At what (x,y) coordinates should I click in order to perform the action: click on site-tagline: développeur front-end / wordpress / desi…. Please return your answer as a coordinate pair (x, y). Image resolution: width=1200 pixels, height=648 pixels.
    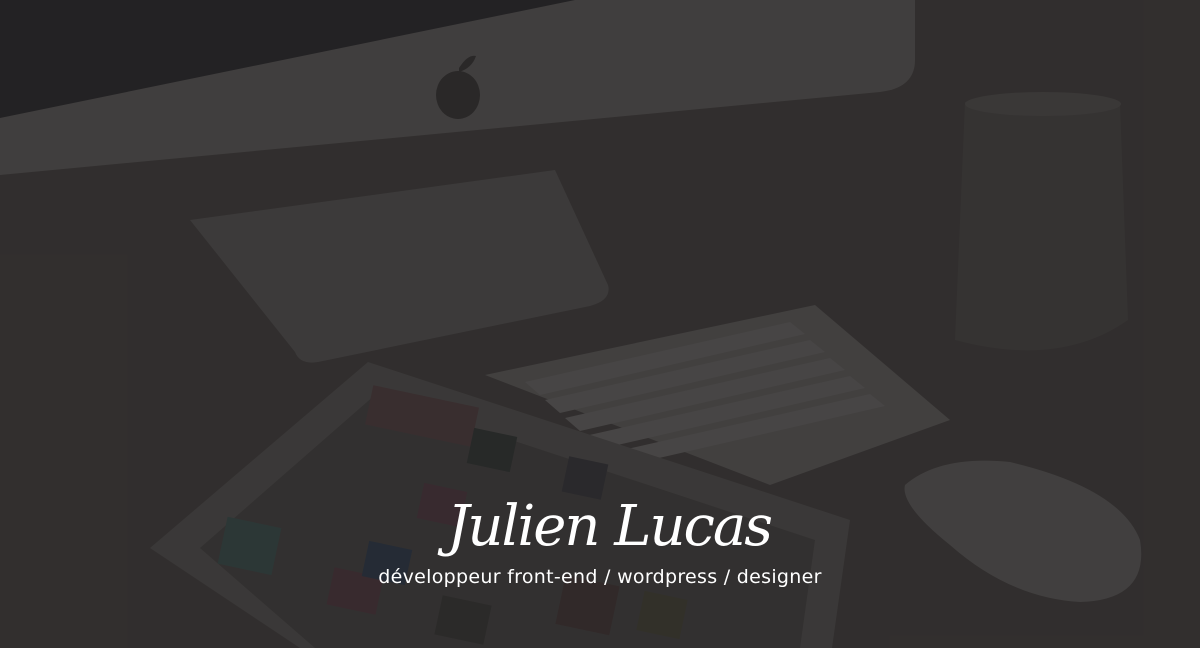
    Looking at the image, I should click on (600, 577).